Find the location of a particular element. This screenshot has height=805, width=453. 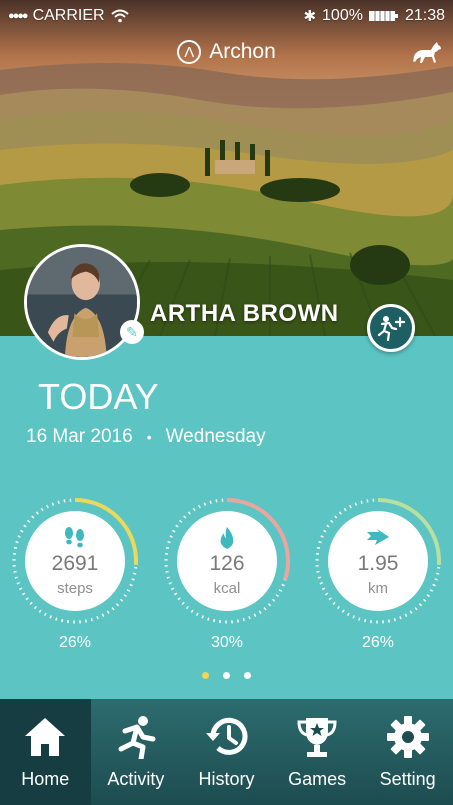

app-logo: Λ Archon is located at coordinates (226, 52).